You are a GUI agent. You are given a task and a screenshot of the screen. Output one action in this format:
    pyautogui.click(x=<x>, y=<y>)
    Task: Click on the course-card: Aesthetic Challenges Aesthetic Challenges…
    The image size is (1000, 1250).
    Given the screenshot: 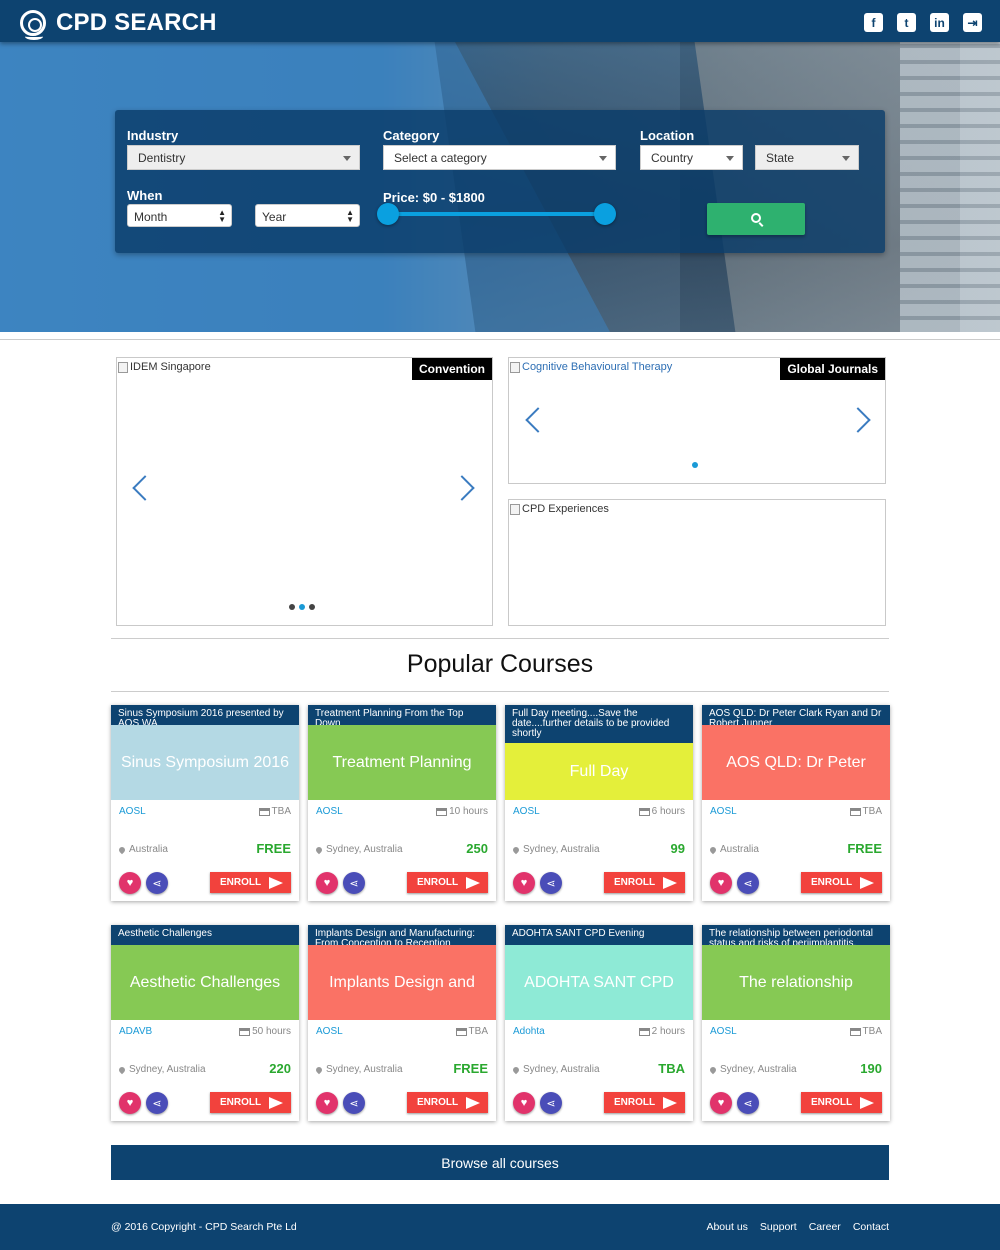 What is the action you would take?
    pyautogui.click(x=205, y=1023)
    